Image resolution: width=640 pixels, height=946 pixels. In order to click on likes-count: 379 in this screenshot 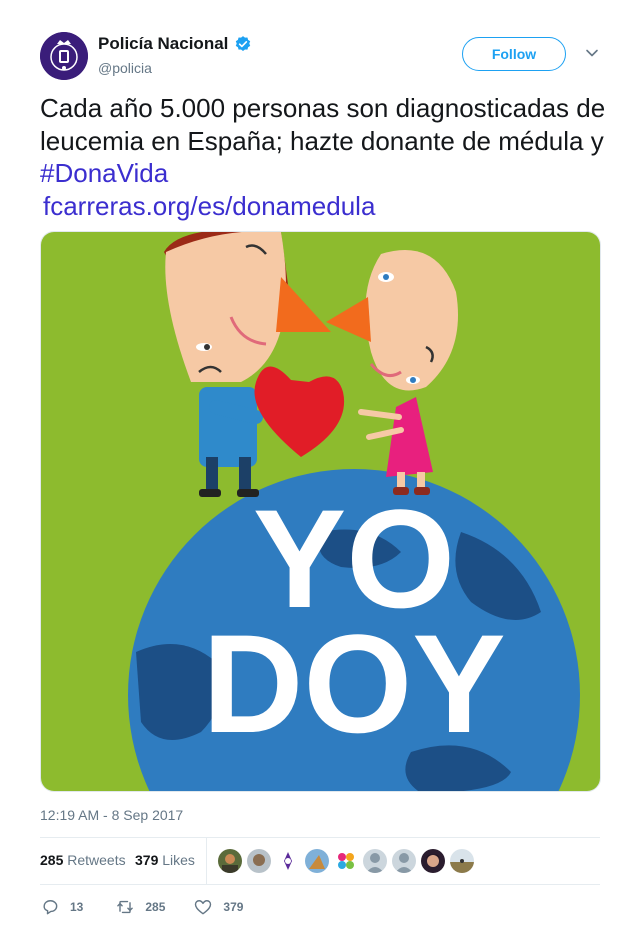, I will do `click(147, 860)`.